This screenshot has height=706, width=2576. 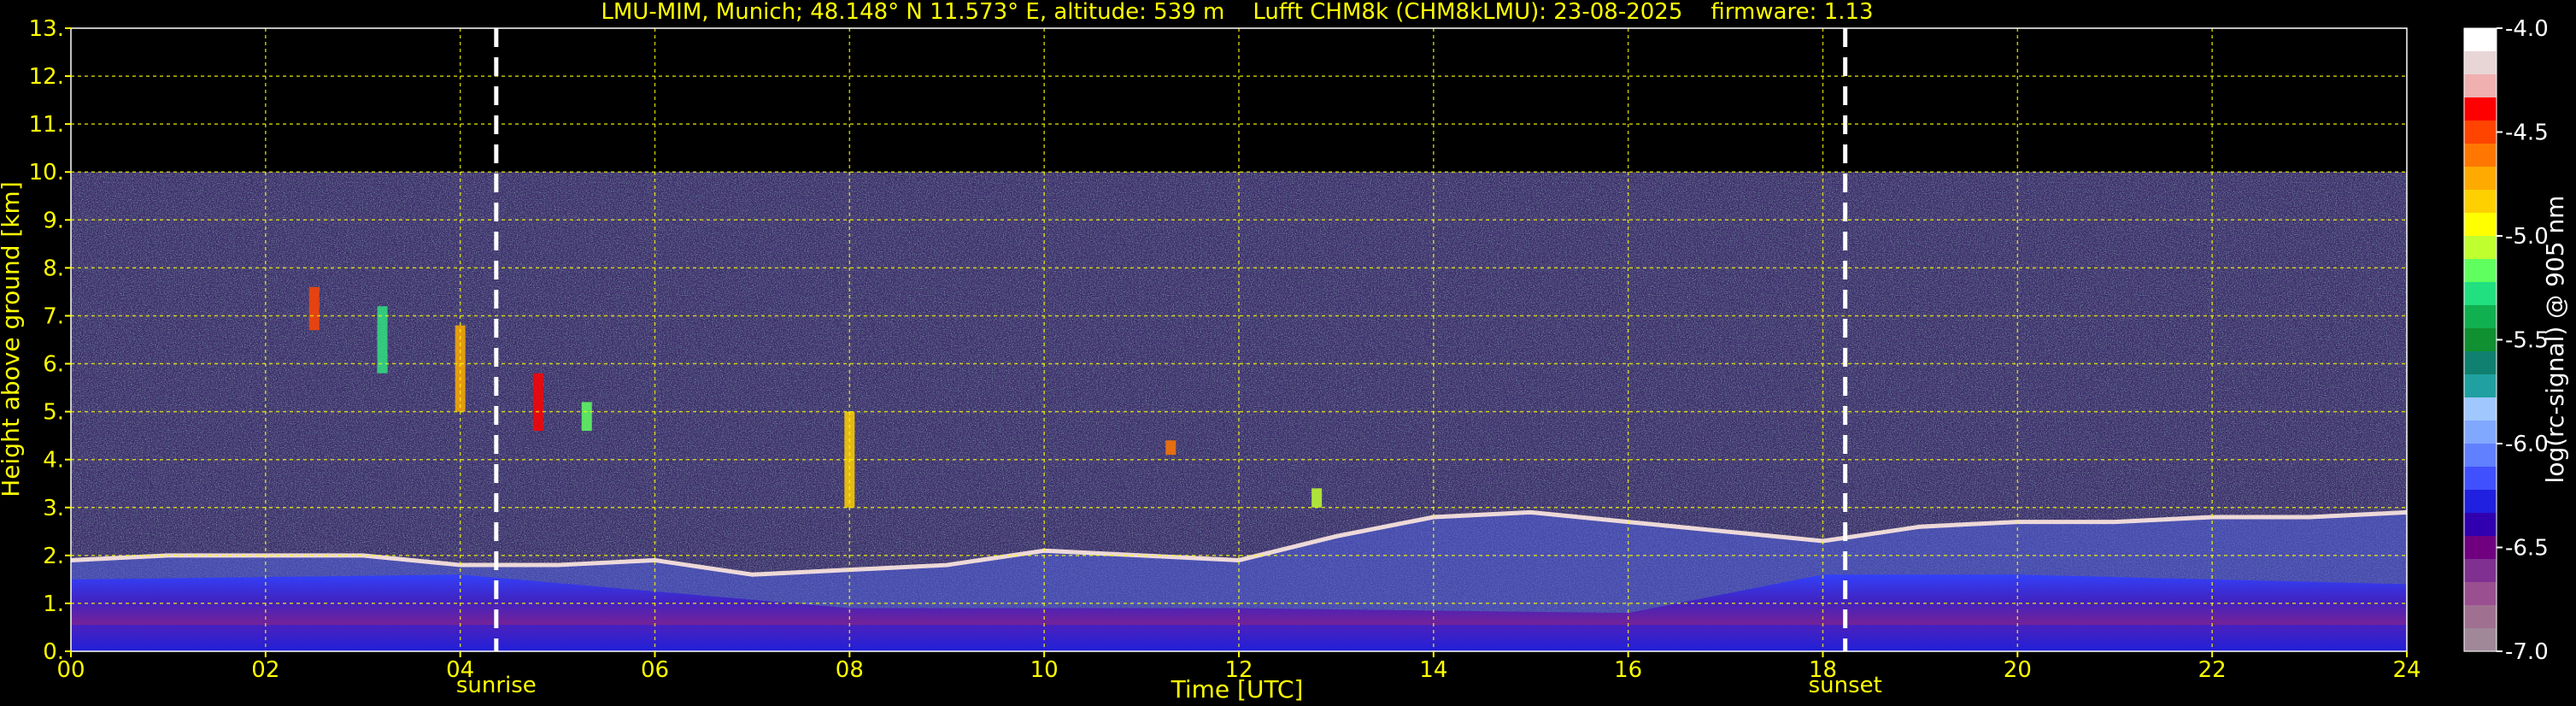 What do you see at coordinates (2506, 340) in the screenshot?
I see `colorbar: -4.0-4.5-5.0-5.5-6.0-6.5-7.0` at bounding box center [2506, 340].